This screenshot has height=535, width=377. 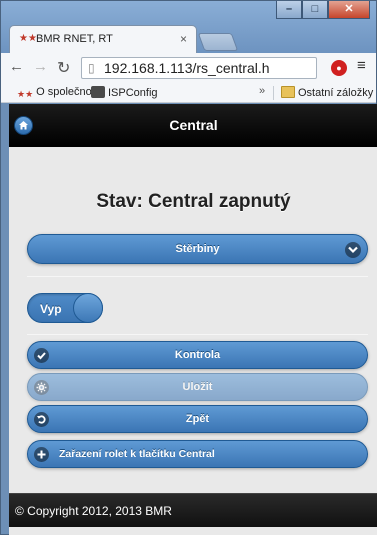 I want to click on title-bar: – □ ✕ ★★ BMR RNET, RT ×, so click(x=188, y=27).